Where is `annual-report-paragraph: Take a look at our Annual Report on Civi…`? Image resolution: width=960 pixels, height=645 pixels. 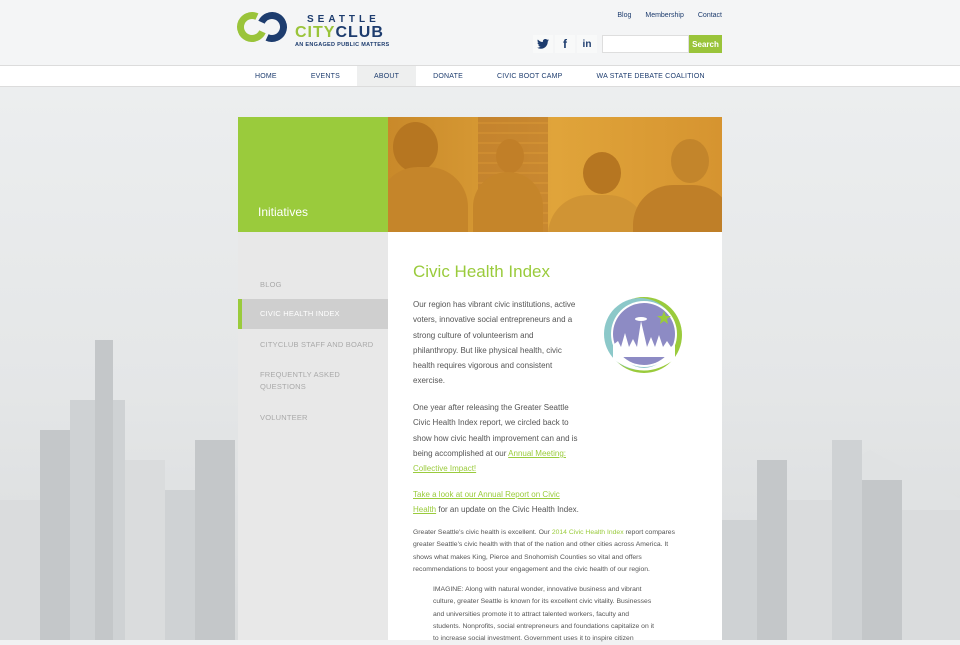 annual-report-paragraph: Take a look at our Annual Report on Civi… is located at coordinates (496, 502).